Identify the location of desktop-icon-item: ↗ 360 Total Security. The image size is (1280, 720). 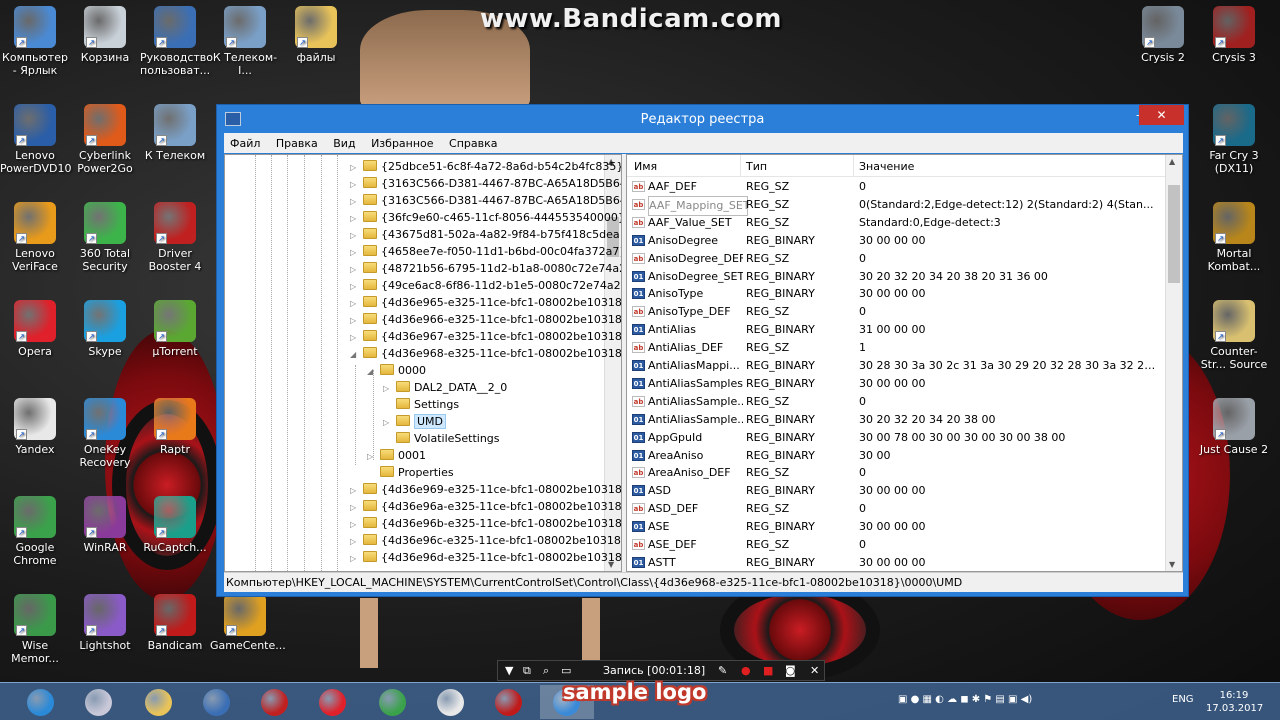
(105, 237).